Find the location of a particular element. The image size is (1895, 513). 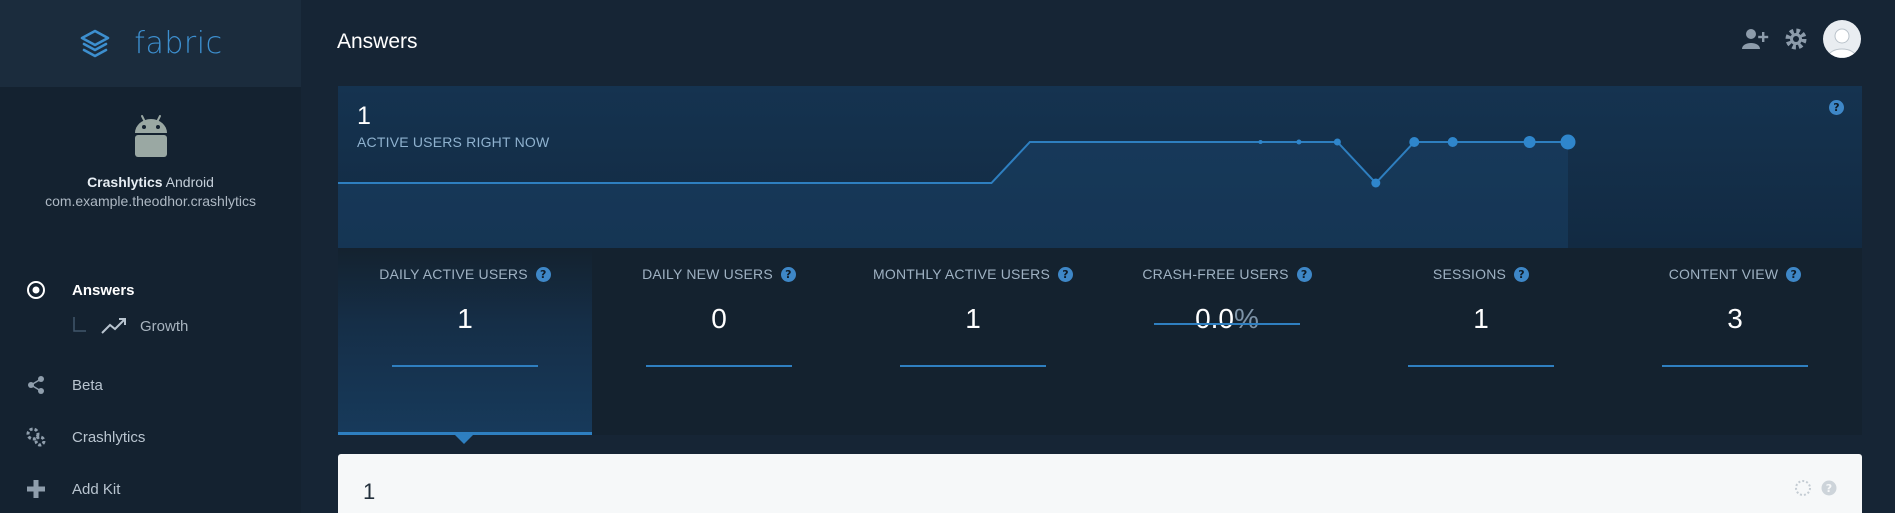

sidebar-item-label: Growth is located at coordinates (164, 326).